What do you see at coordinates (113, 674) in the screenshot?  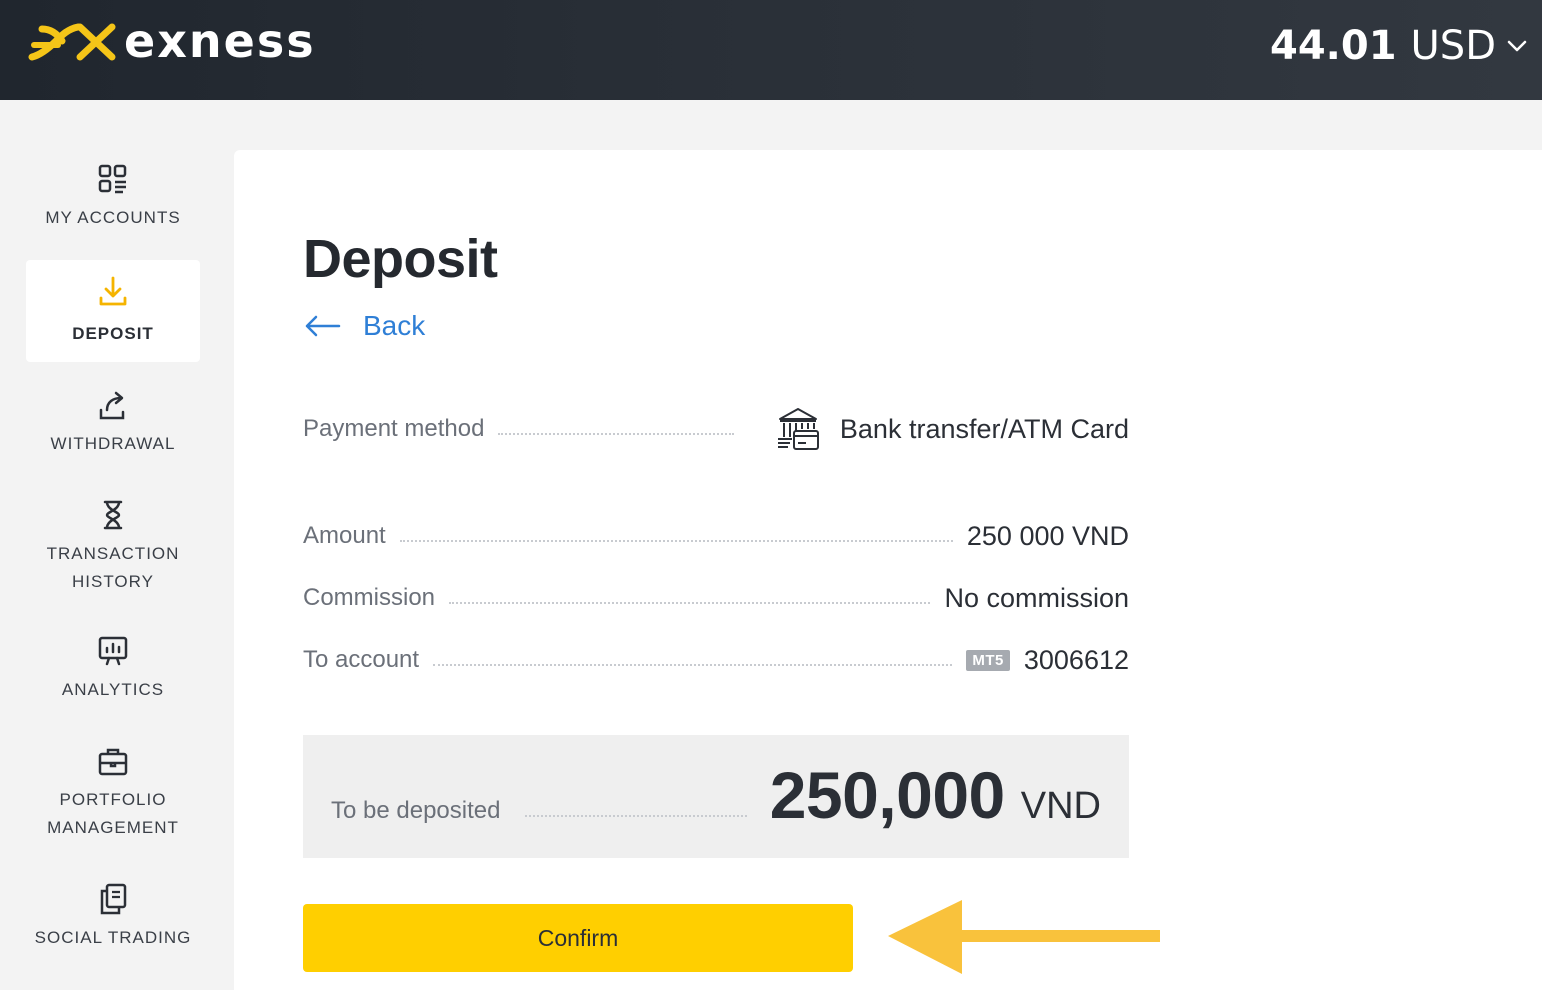 I see `sidebar-item-analytics: ANALYTICS` at bounding box center [113, 674].